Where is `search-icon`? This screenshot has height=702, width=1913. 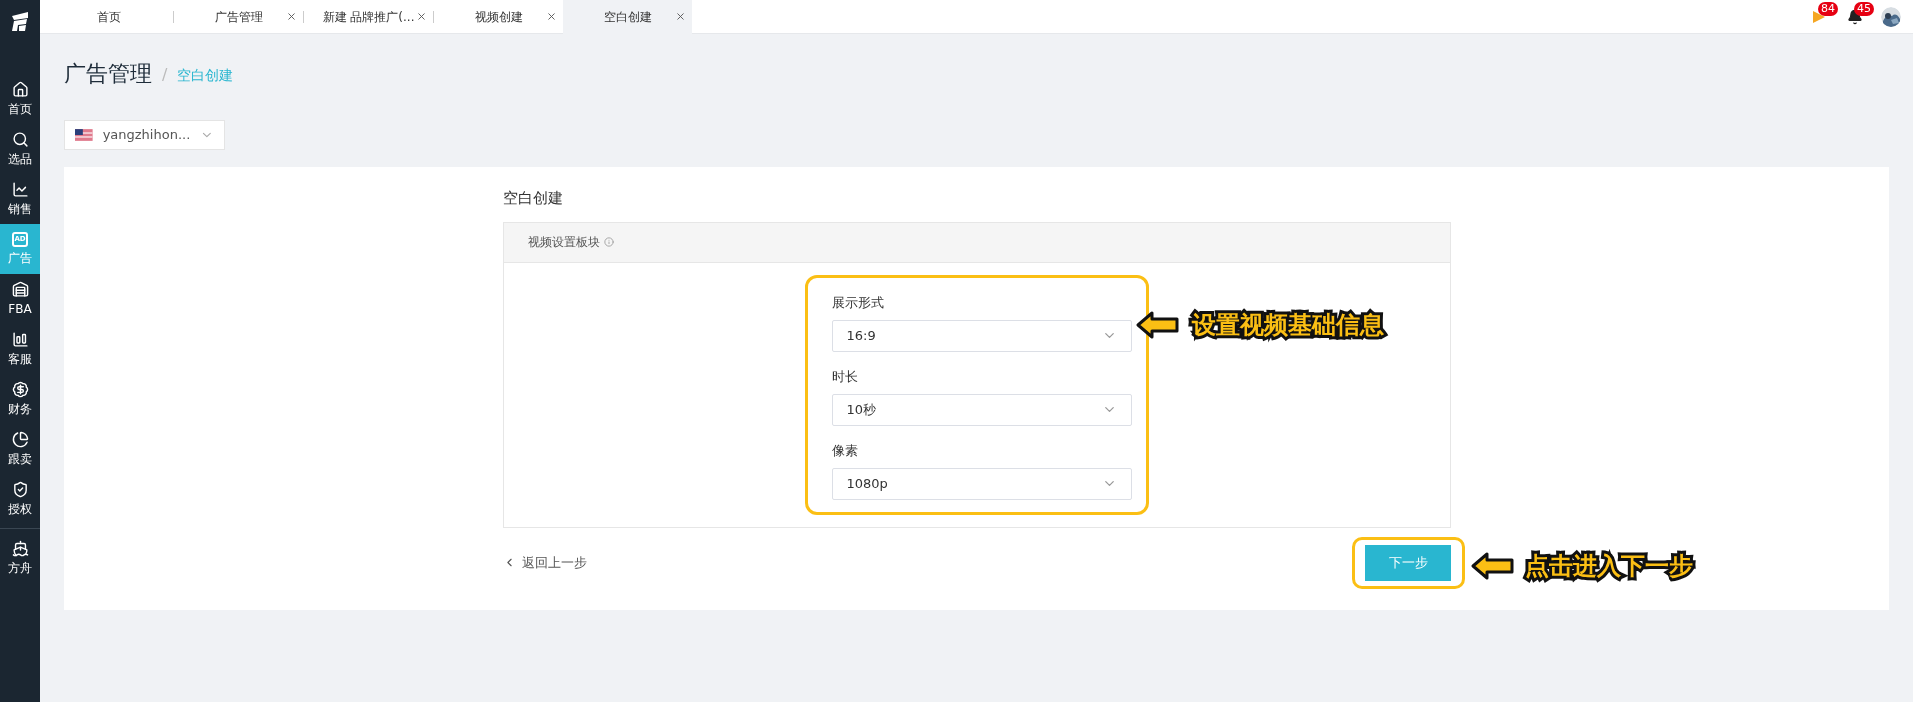 search-icon is located at coordinates (20, 139).